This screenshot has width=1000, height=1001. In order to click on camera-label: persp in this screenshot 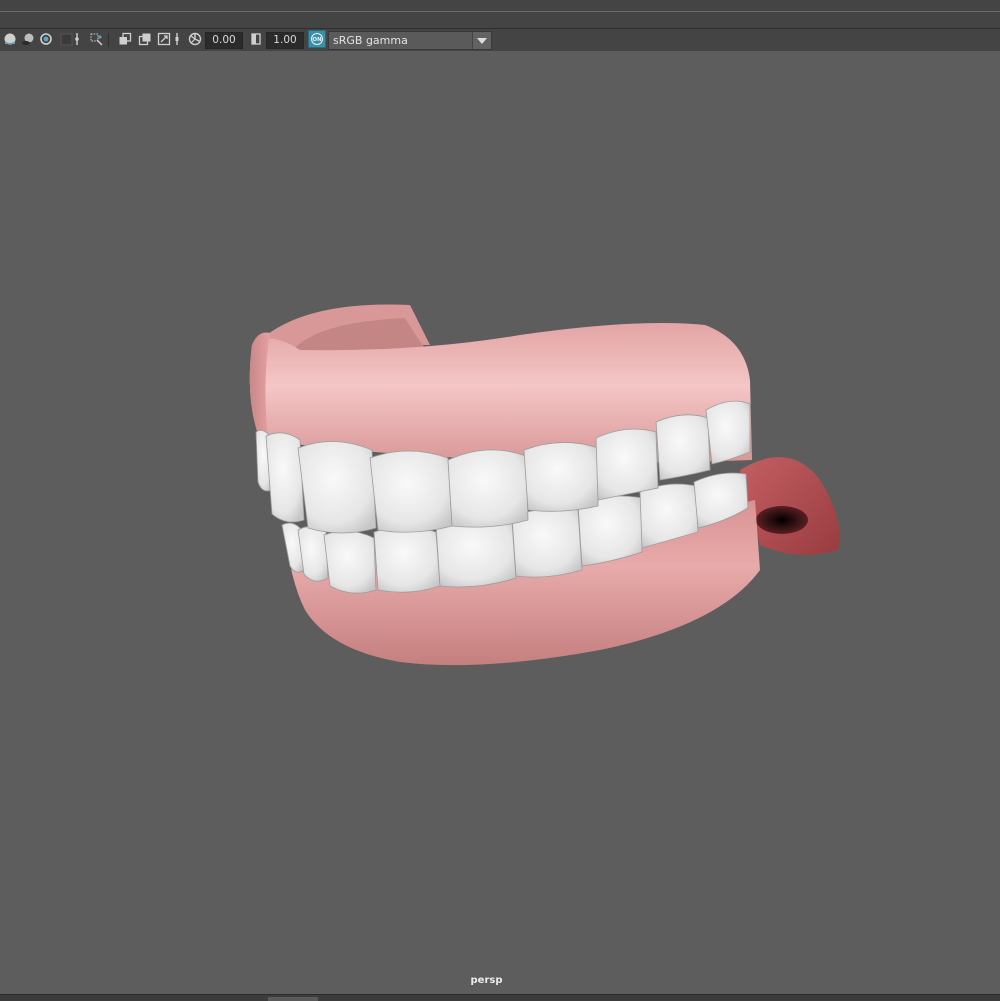, I will do `click(486, 980)`.